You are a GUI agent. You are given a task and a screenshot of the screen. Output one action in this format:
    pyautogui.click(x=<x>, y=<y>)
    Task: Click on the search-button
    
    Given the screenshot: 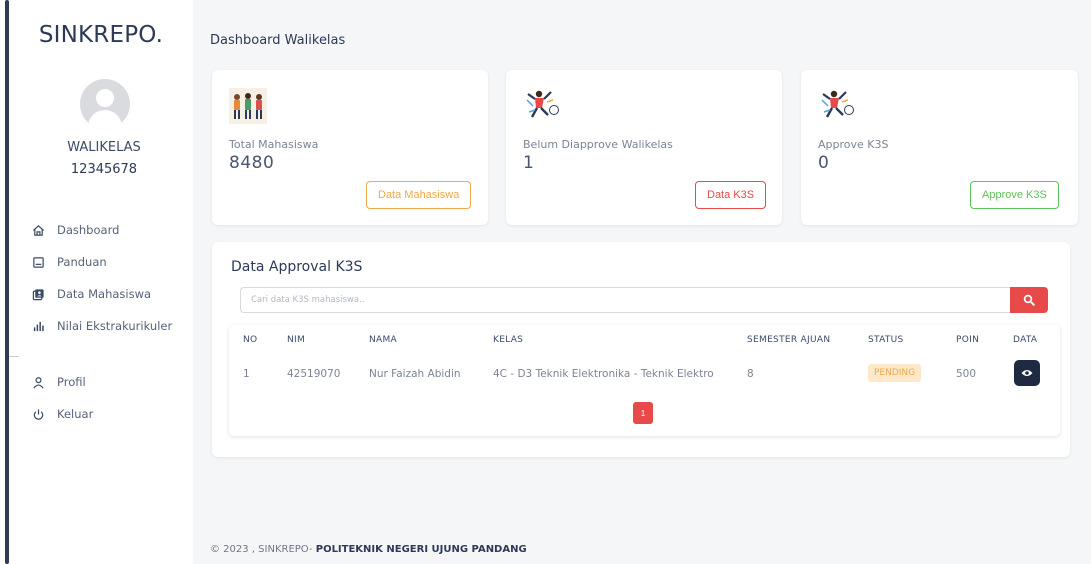 What is the action you would take?
    pyautogui.click(x=1029, y=300)
    